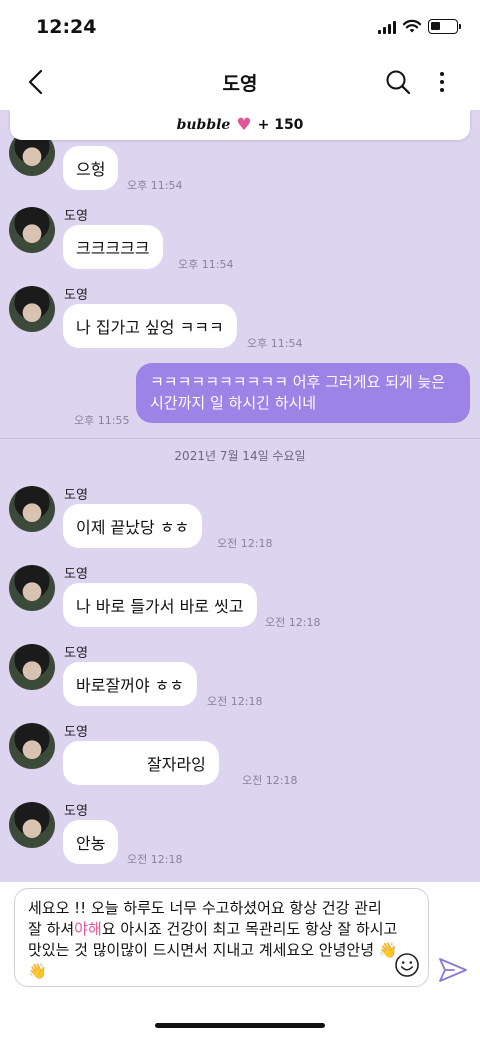 The width and height of the screenshot is (480, 1039). What do you see at coordinates (66, 27) in the screenshot?
I see `status-time: 12:24` at bounding box center [66, 27].